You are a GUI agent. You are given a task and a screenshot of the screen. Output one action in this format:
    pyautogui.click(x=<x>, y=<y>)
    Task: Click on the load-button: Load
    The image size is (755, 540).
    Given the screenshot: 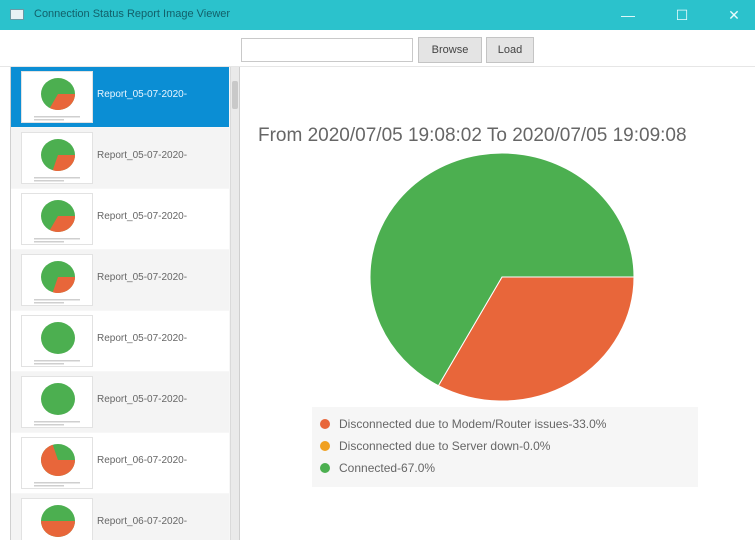 What is the action you would take?
    pyautogui.click(x=510, y=50)
    